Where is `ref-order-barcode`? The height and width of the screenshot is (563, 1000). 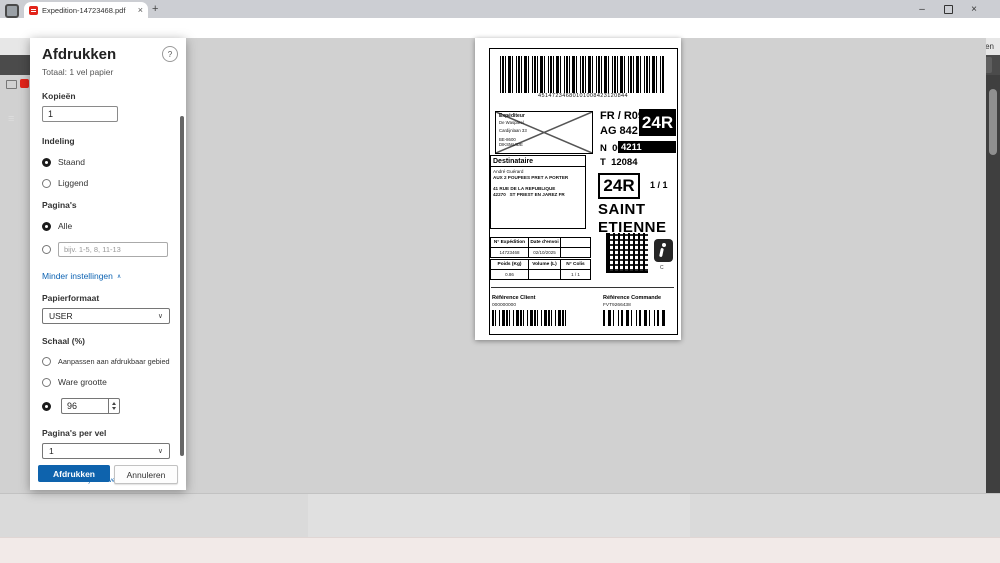
ref-order-barcode is located at coordinates (635, 318).